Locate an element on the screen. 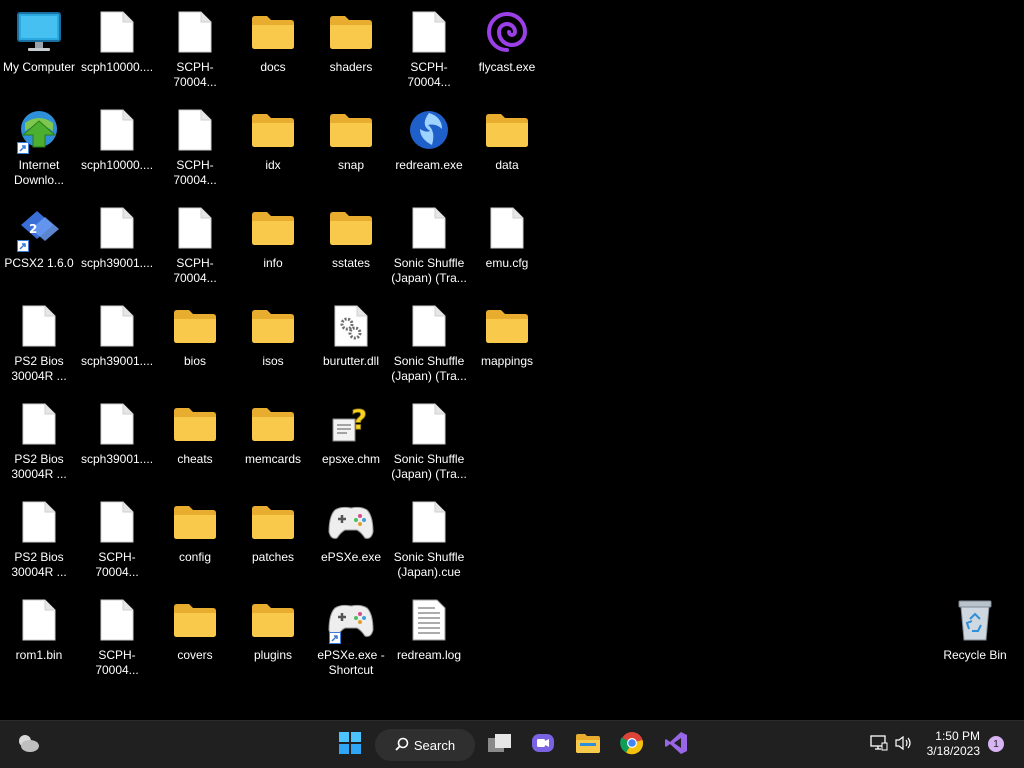 The width and height of the screenshot is (1024, 768). desktop-icon-label: PCSX2 1.6.0 is located at coordinates (39, 263).